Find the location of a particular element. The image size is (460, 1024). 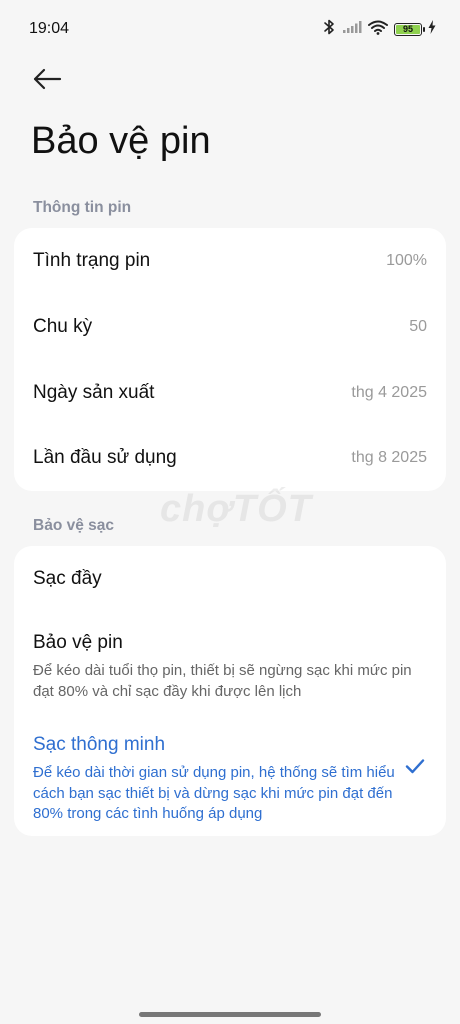

row-label: Ngày sản xuất is located at coordinates (94, 392).